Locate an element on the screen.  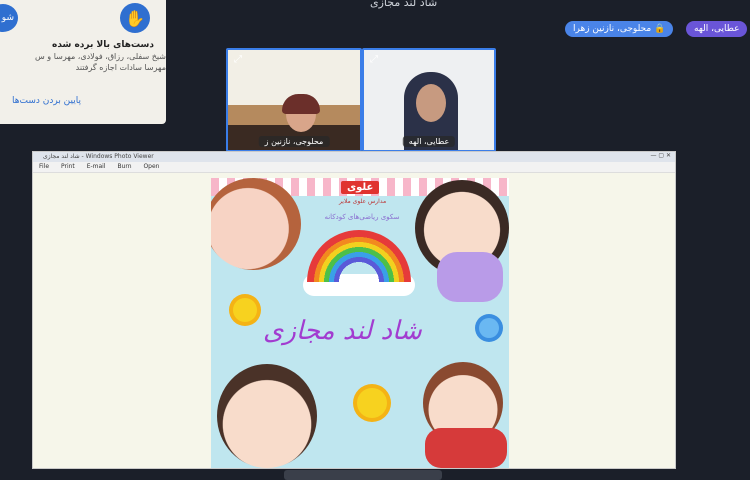
participant-chip-label: عطایی، الهه is located at coordinates (717, 29).